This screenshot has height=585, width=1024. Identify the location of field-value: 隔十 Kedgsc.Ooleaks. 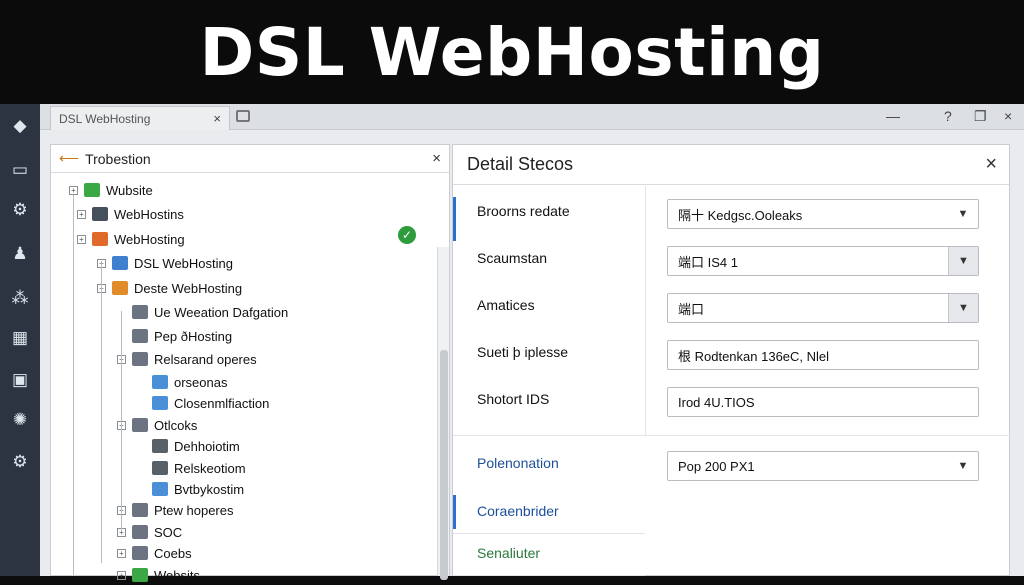
(740, 215).